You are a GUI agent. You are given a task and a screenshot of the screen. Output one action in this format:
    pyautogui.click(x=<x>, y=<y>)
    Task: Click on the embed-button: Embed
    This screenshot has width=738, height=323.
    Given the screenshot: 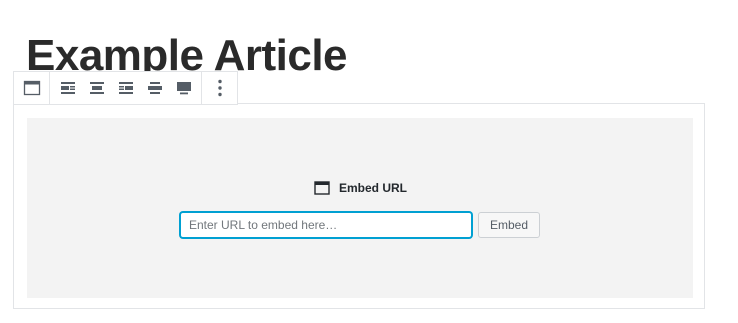 What is the action you would take?
    pyautogui.click(x=509, y=225)
    